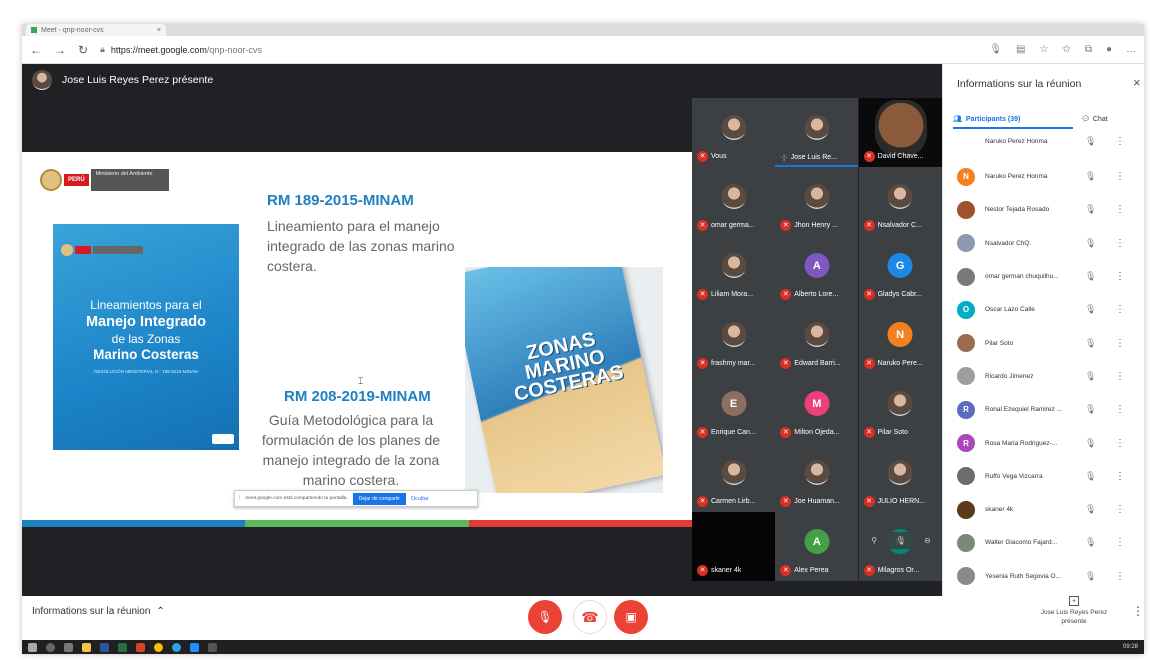 The height and width of the screenshot is (660, 1150). What do you see at coordinates (50, 647) in the screenshot?
I see `taskbar-search-icon` at bounding box center [50, 647].